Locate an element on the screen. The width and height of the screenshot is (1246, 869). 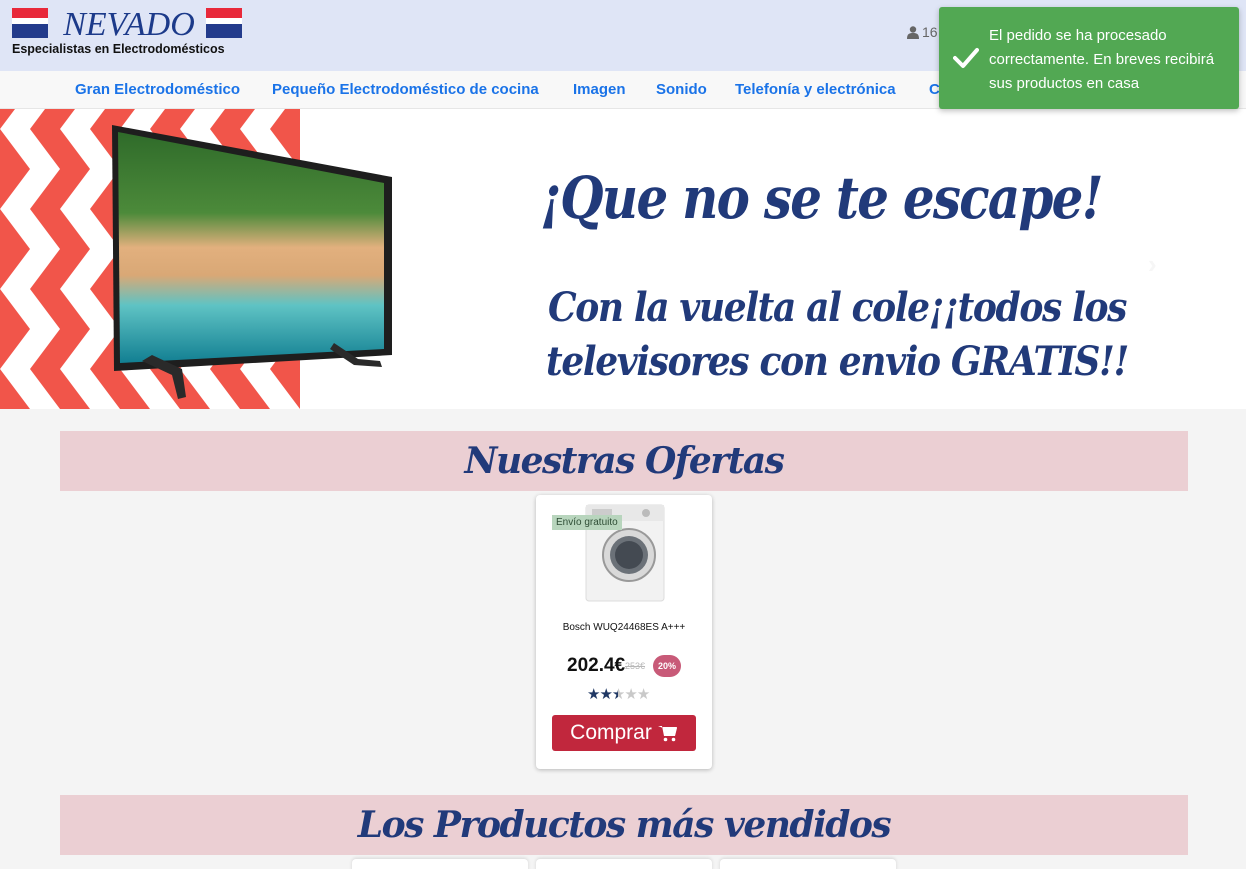
logo-flag-left is located at coordinates (30, 23).